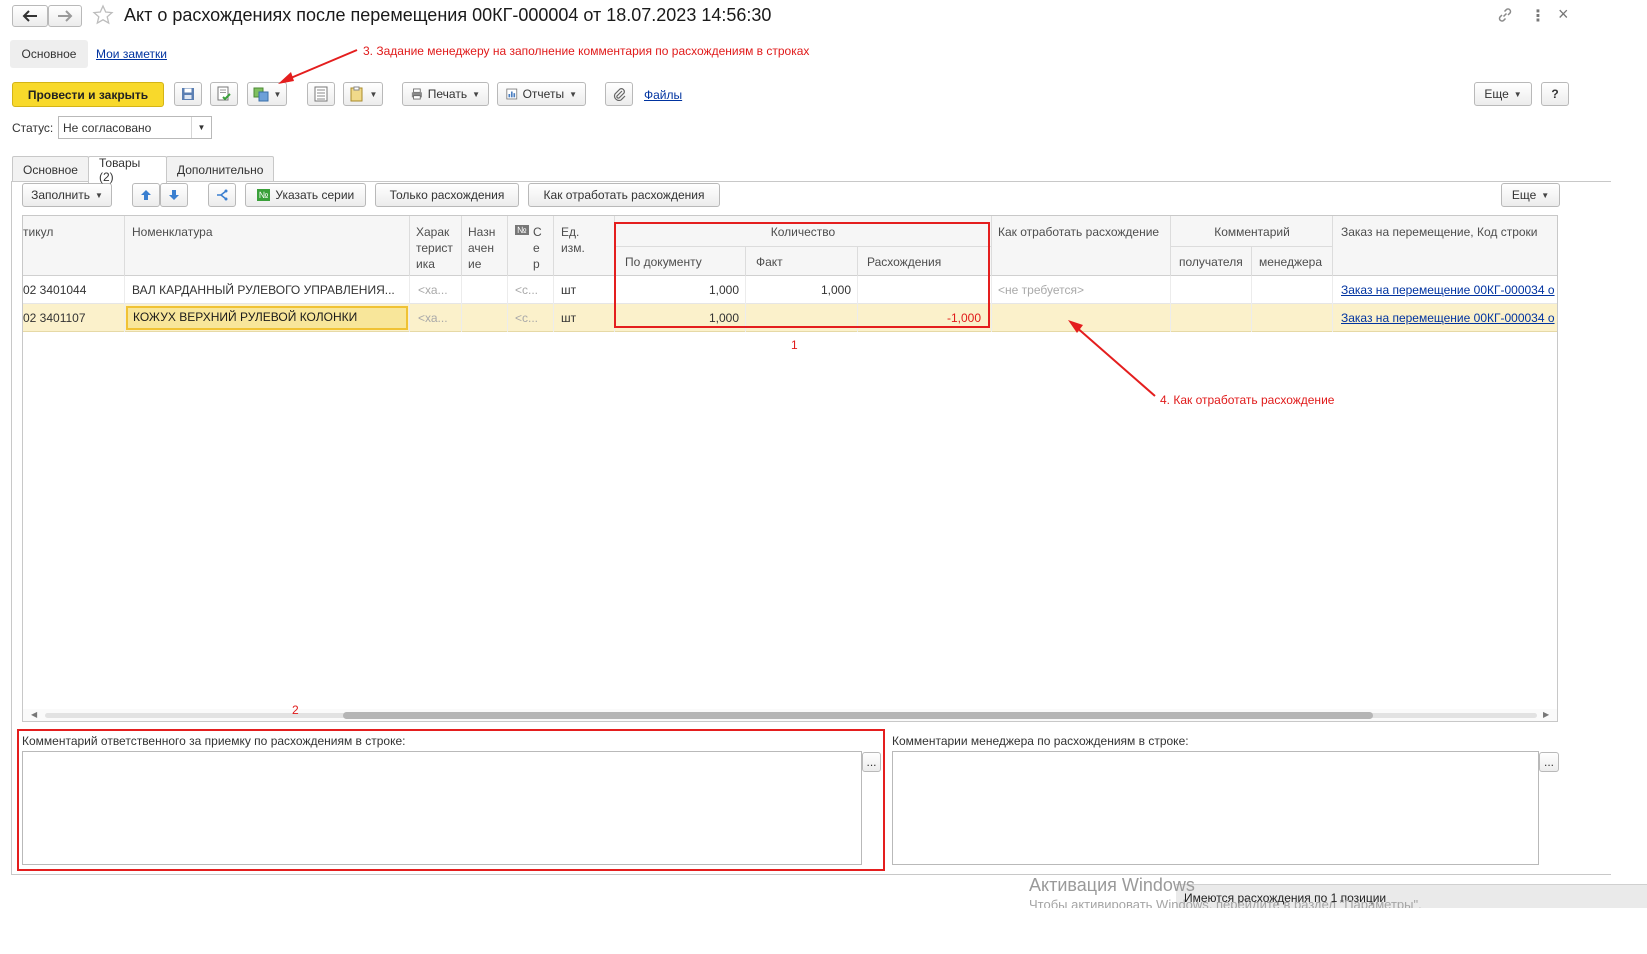 This screenshot has height=954, width=1647. I want to click on more-label: Еще, so click(1496, 94).